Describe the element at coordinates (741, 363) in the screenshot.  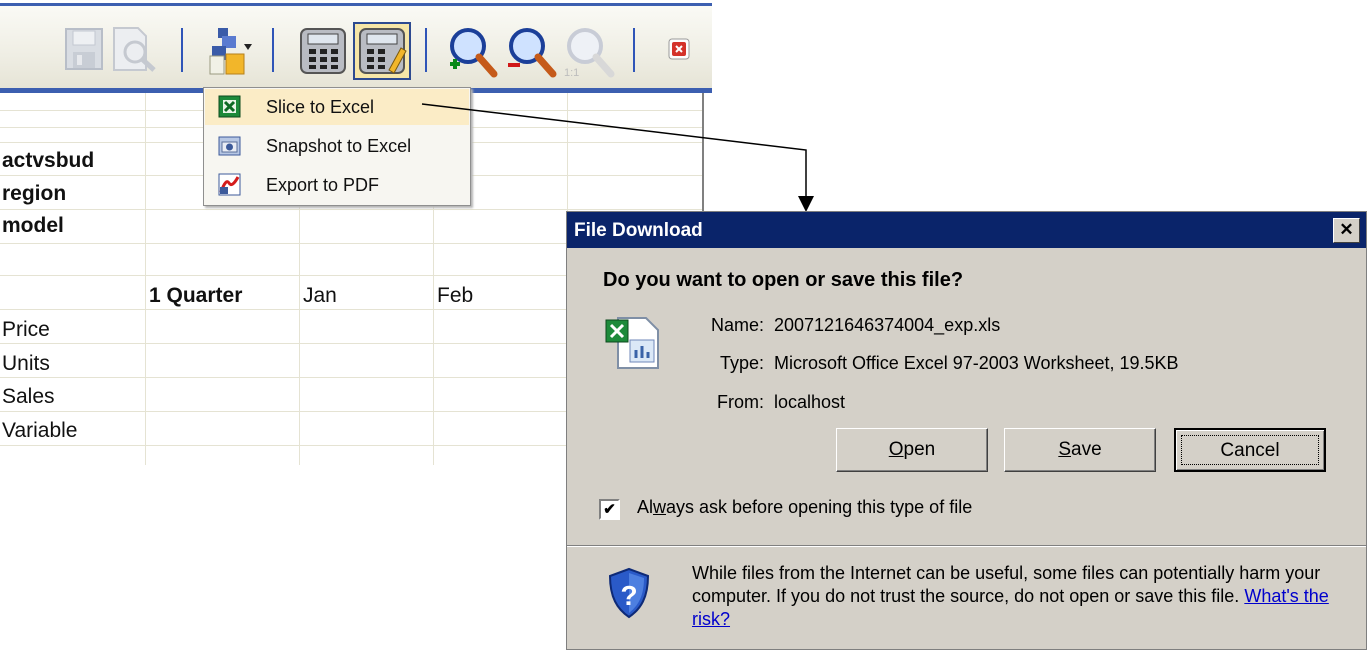
I see `file-type-label: Type:` at that location.